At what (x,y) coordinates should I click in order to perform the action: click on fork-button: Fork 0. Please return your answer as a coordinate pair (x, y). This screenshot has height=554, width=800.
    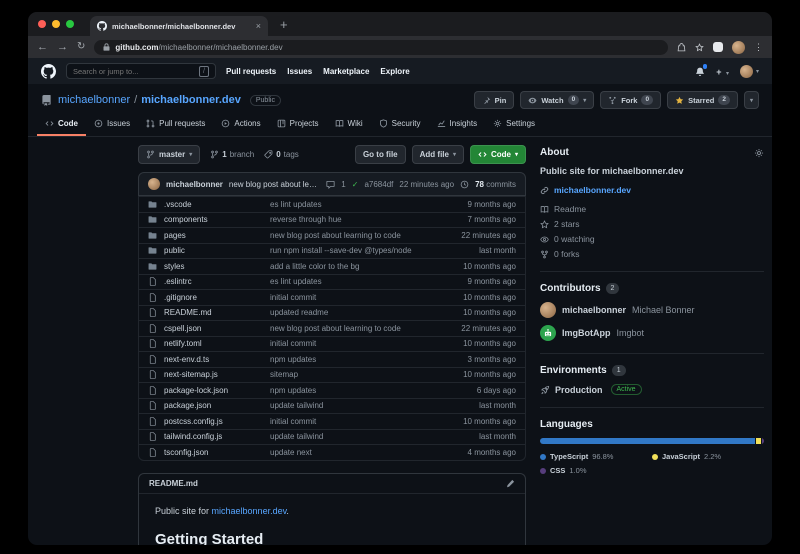
    Looking at the image, I should click on (631, 100).